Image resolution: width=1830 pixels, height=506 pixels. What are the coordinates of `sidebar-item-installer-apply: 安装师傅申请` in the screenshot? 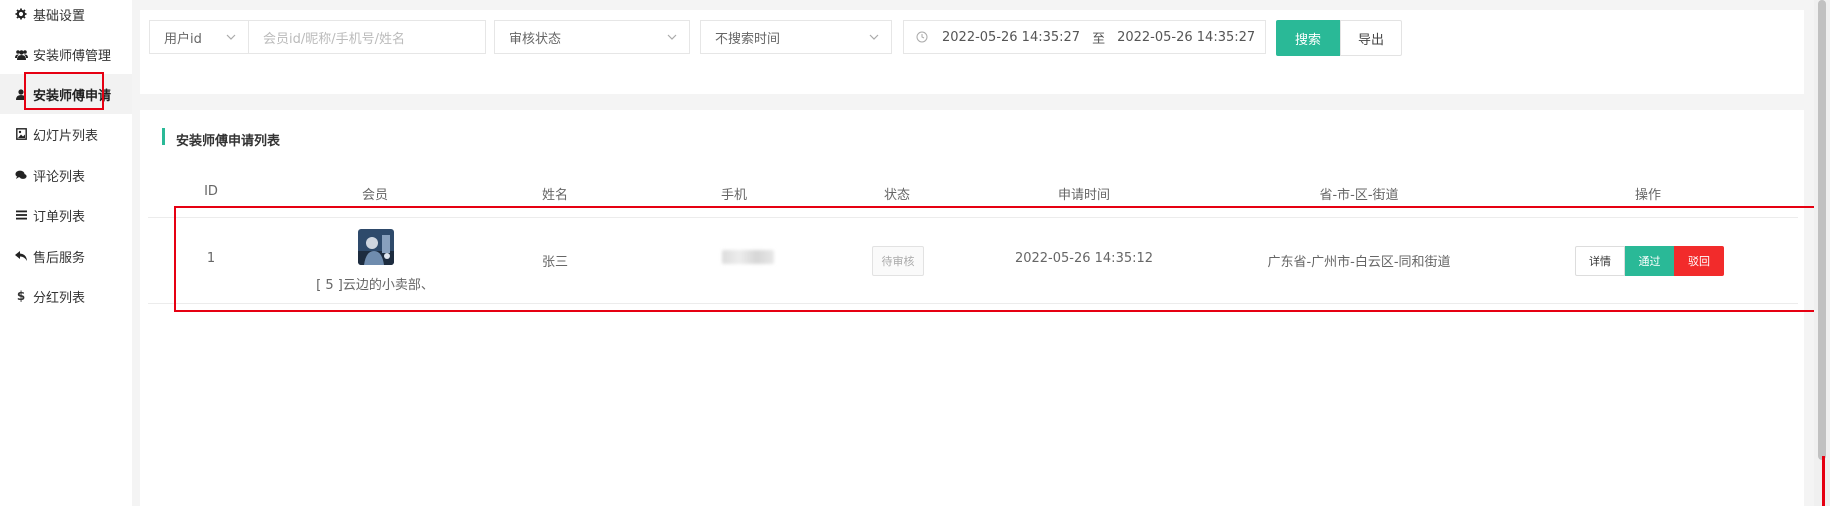 It's located at (66, 94).